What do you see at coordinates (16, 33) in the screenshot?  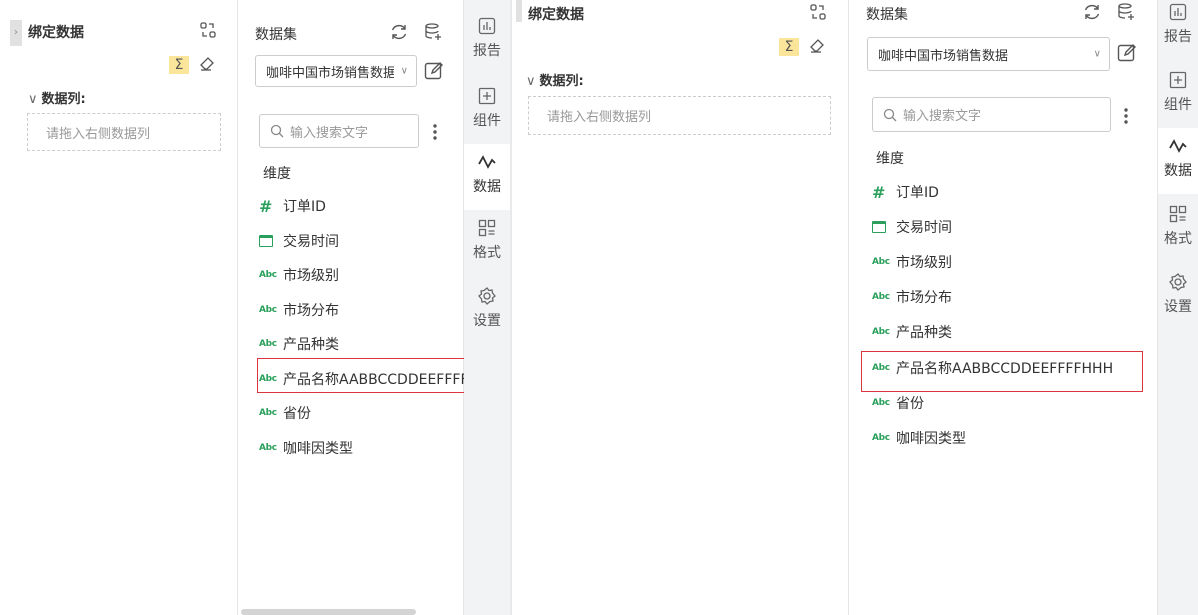 I see `panel-collapse-handle: ›` at bounding box center [16, 33].